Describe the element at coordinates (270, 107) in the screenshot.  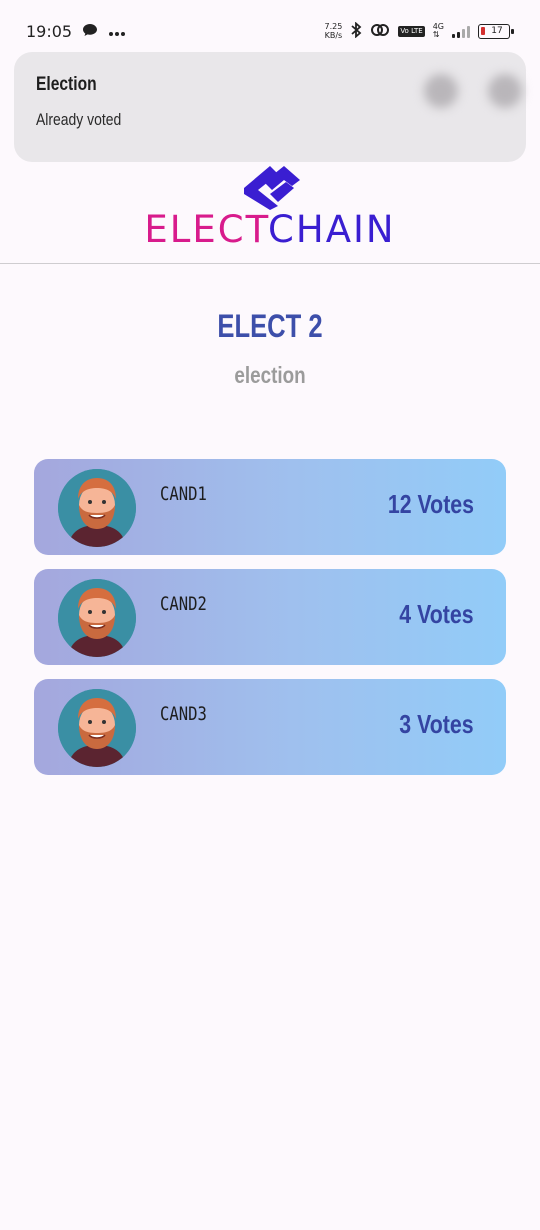
I see `notification-banner: Election Already voted` at that location.